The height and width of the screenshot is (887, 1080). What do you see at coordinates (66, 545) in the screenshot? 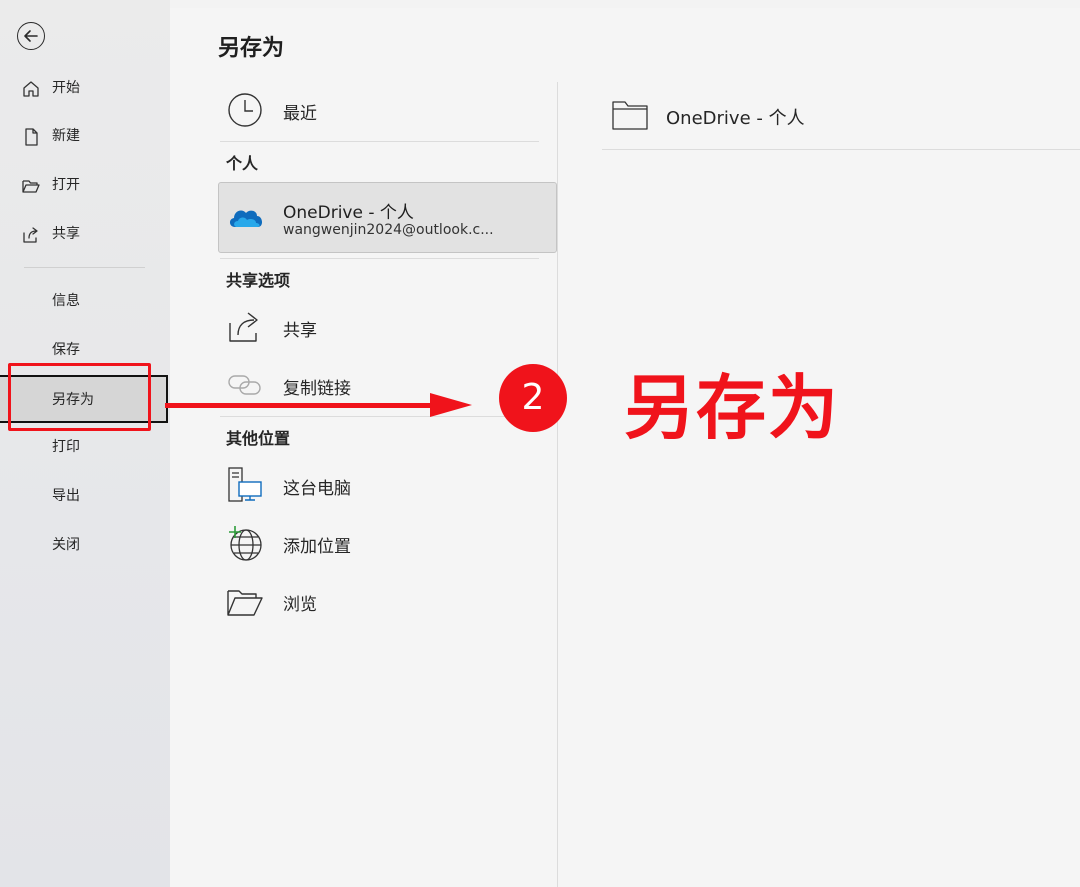
I see `nav-item-label: 关闭` at bounding box center [66, 545].